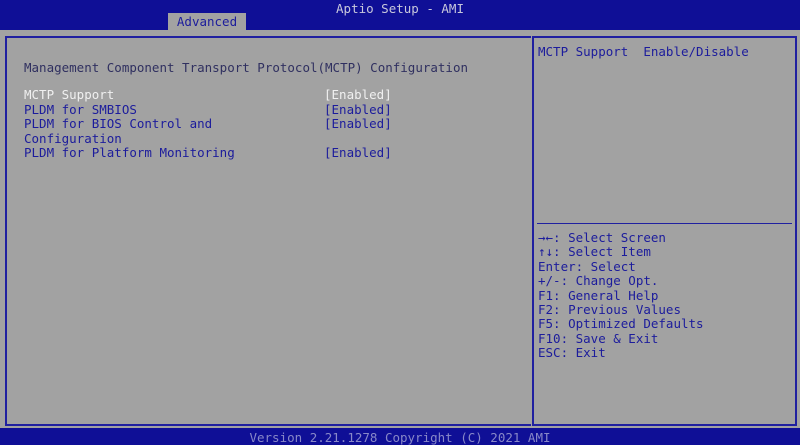  What do you see at coordinates (69, 94) in the screenshot?
I see `setting-label: MCTP Support` at bounding box center [69, 94].